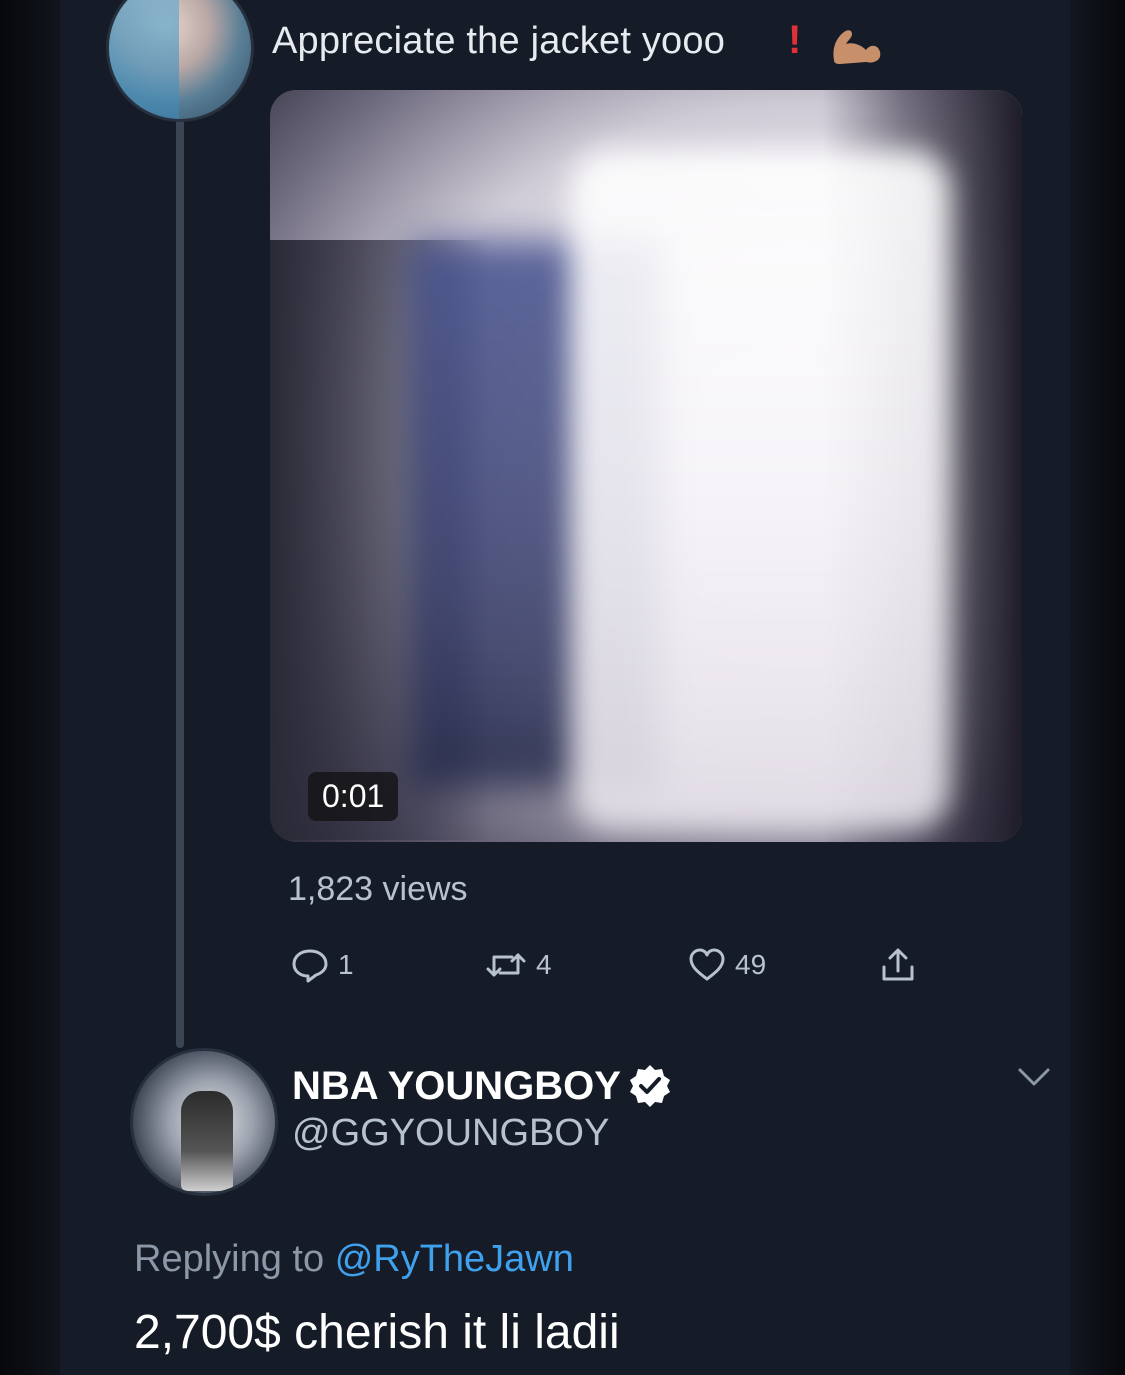  Describe the element at coordinates (1034, 1077) in the screenshot. I see `chevron-down-icon` at that location.